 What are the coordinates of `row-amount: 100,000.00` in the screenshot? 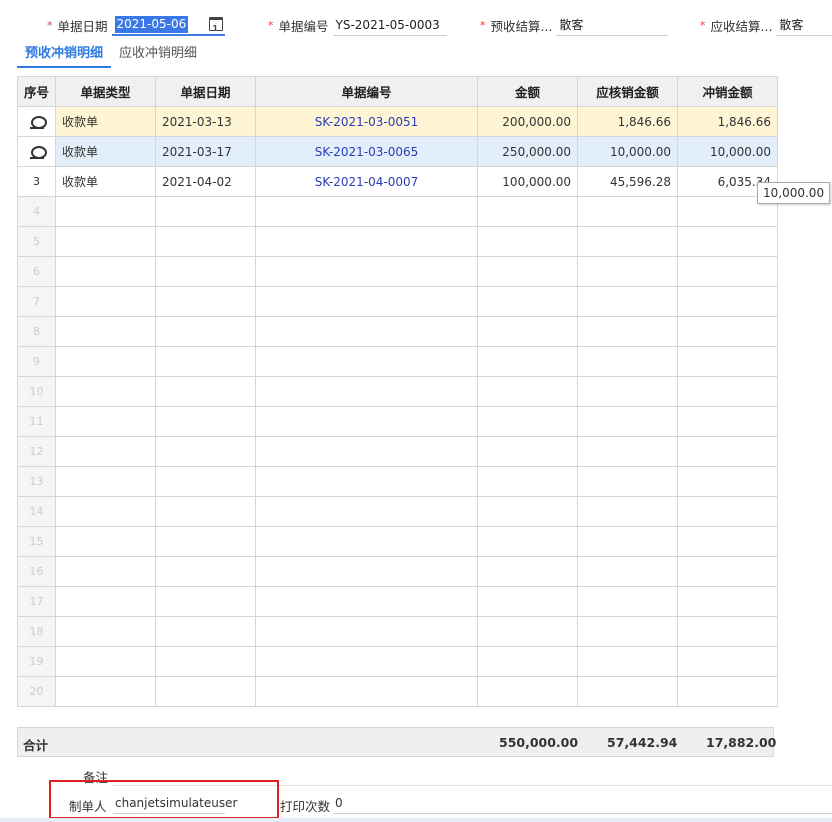 It's located at (528, 181).